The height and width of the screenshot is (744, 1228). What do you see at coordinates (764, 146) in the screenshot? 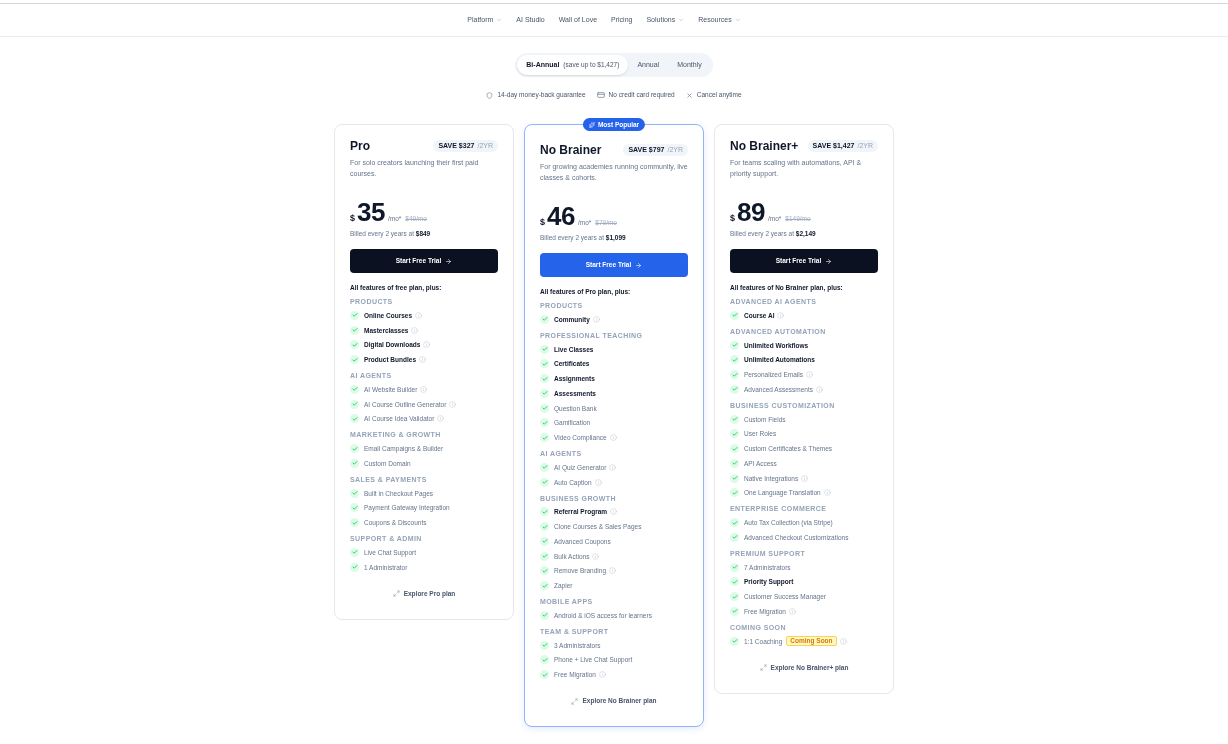
I see `plan-title: No Brainer+` at bounding box center [764, 146].